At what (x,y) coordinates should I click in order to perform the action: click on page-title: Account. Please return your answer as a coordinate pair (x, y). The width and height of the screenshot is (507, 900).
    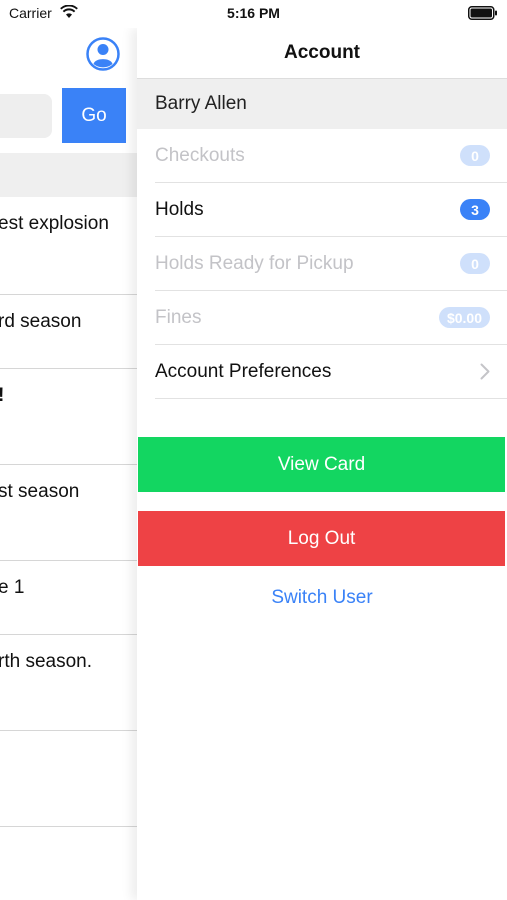
    Looking at the image, I should click on (322, 52).